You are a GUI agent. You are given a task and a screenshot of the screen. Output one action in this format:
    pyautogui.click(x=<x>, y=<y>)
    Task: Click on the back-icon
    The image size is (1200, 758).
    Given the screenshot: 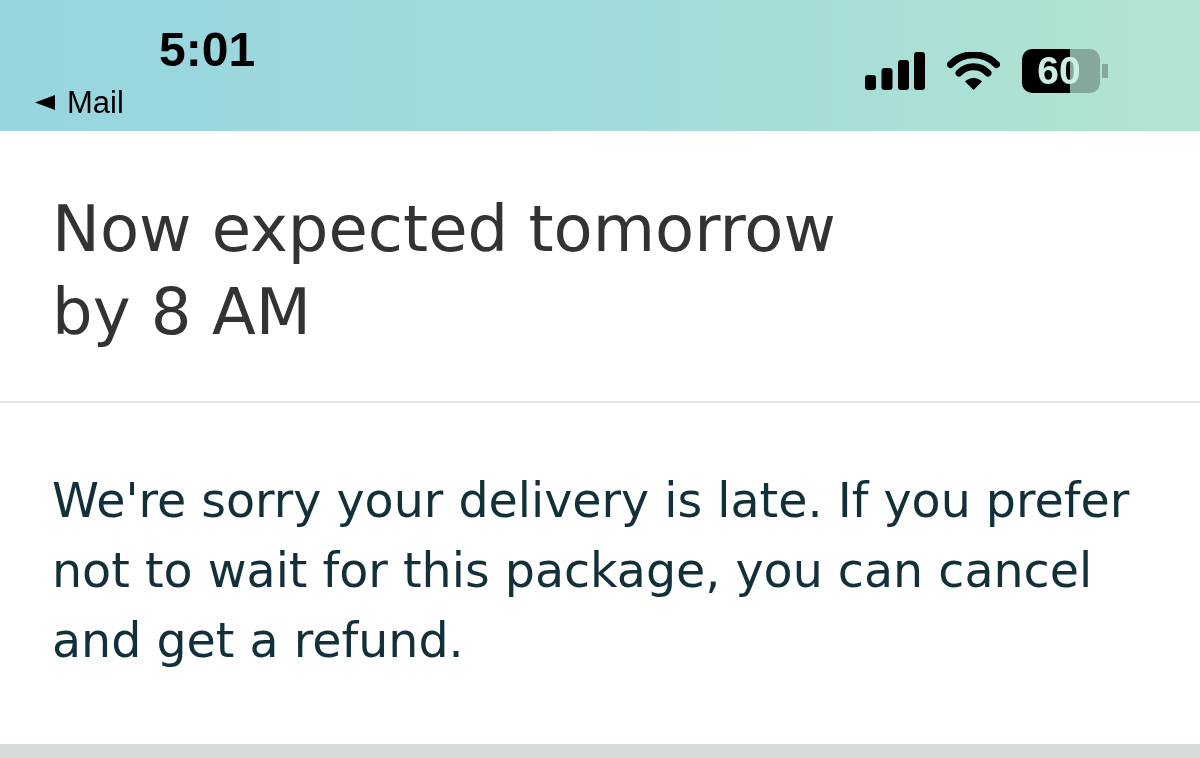 What is the action you would take?
    pyautogui.click(x=45, y=102)
    